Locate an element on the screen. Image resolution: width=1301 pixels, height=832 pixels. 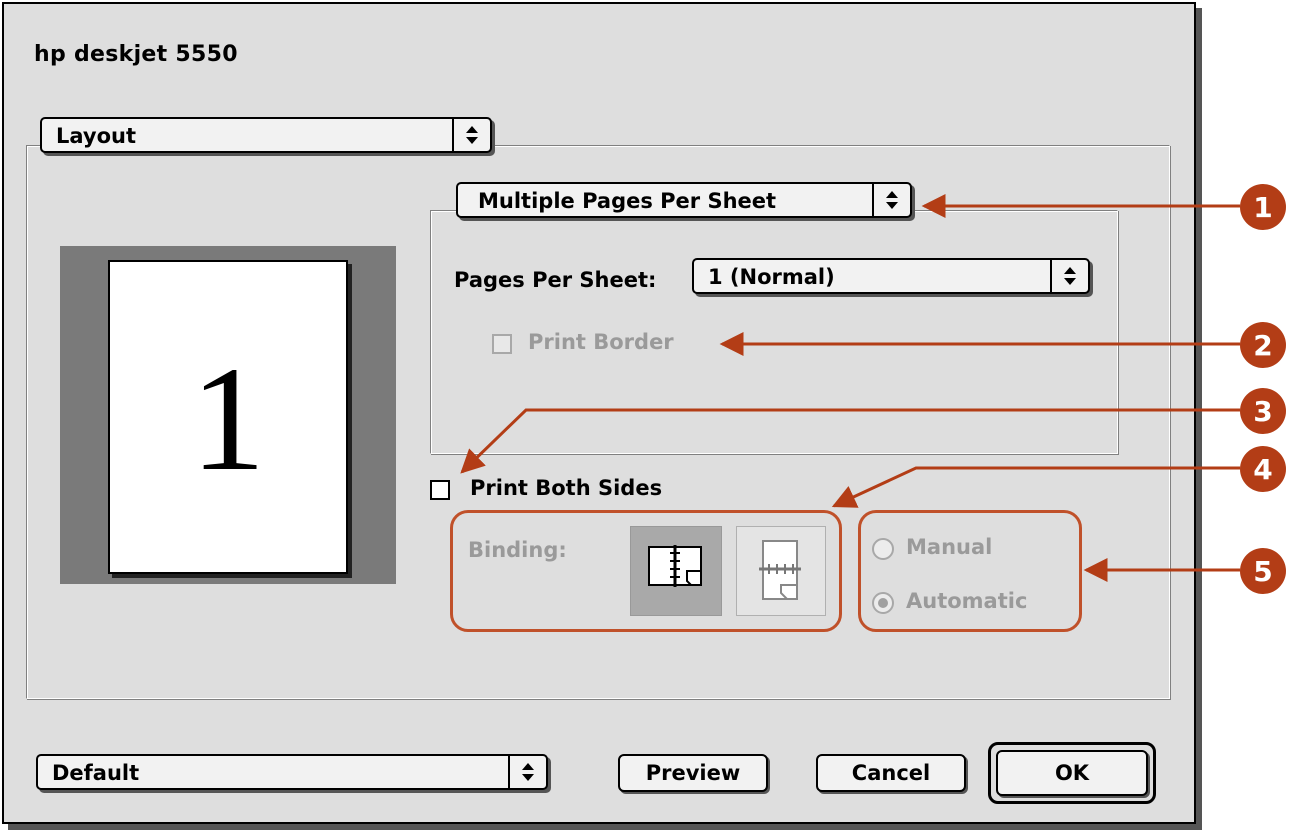
settings-menu-label: Default is located at coordinates (96, 773).